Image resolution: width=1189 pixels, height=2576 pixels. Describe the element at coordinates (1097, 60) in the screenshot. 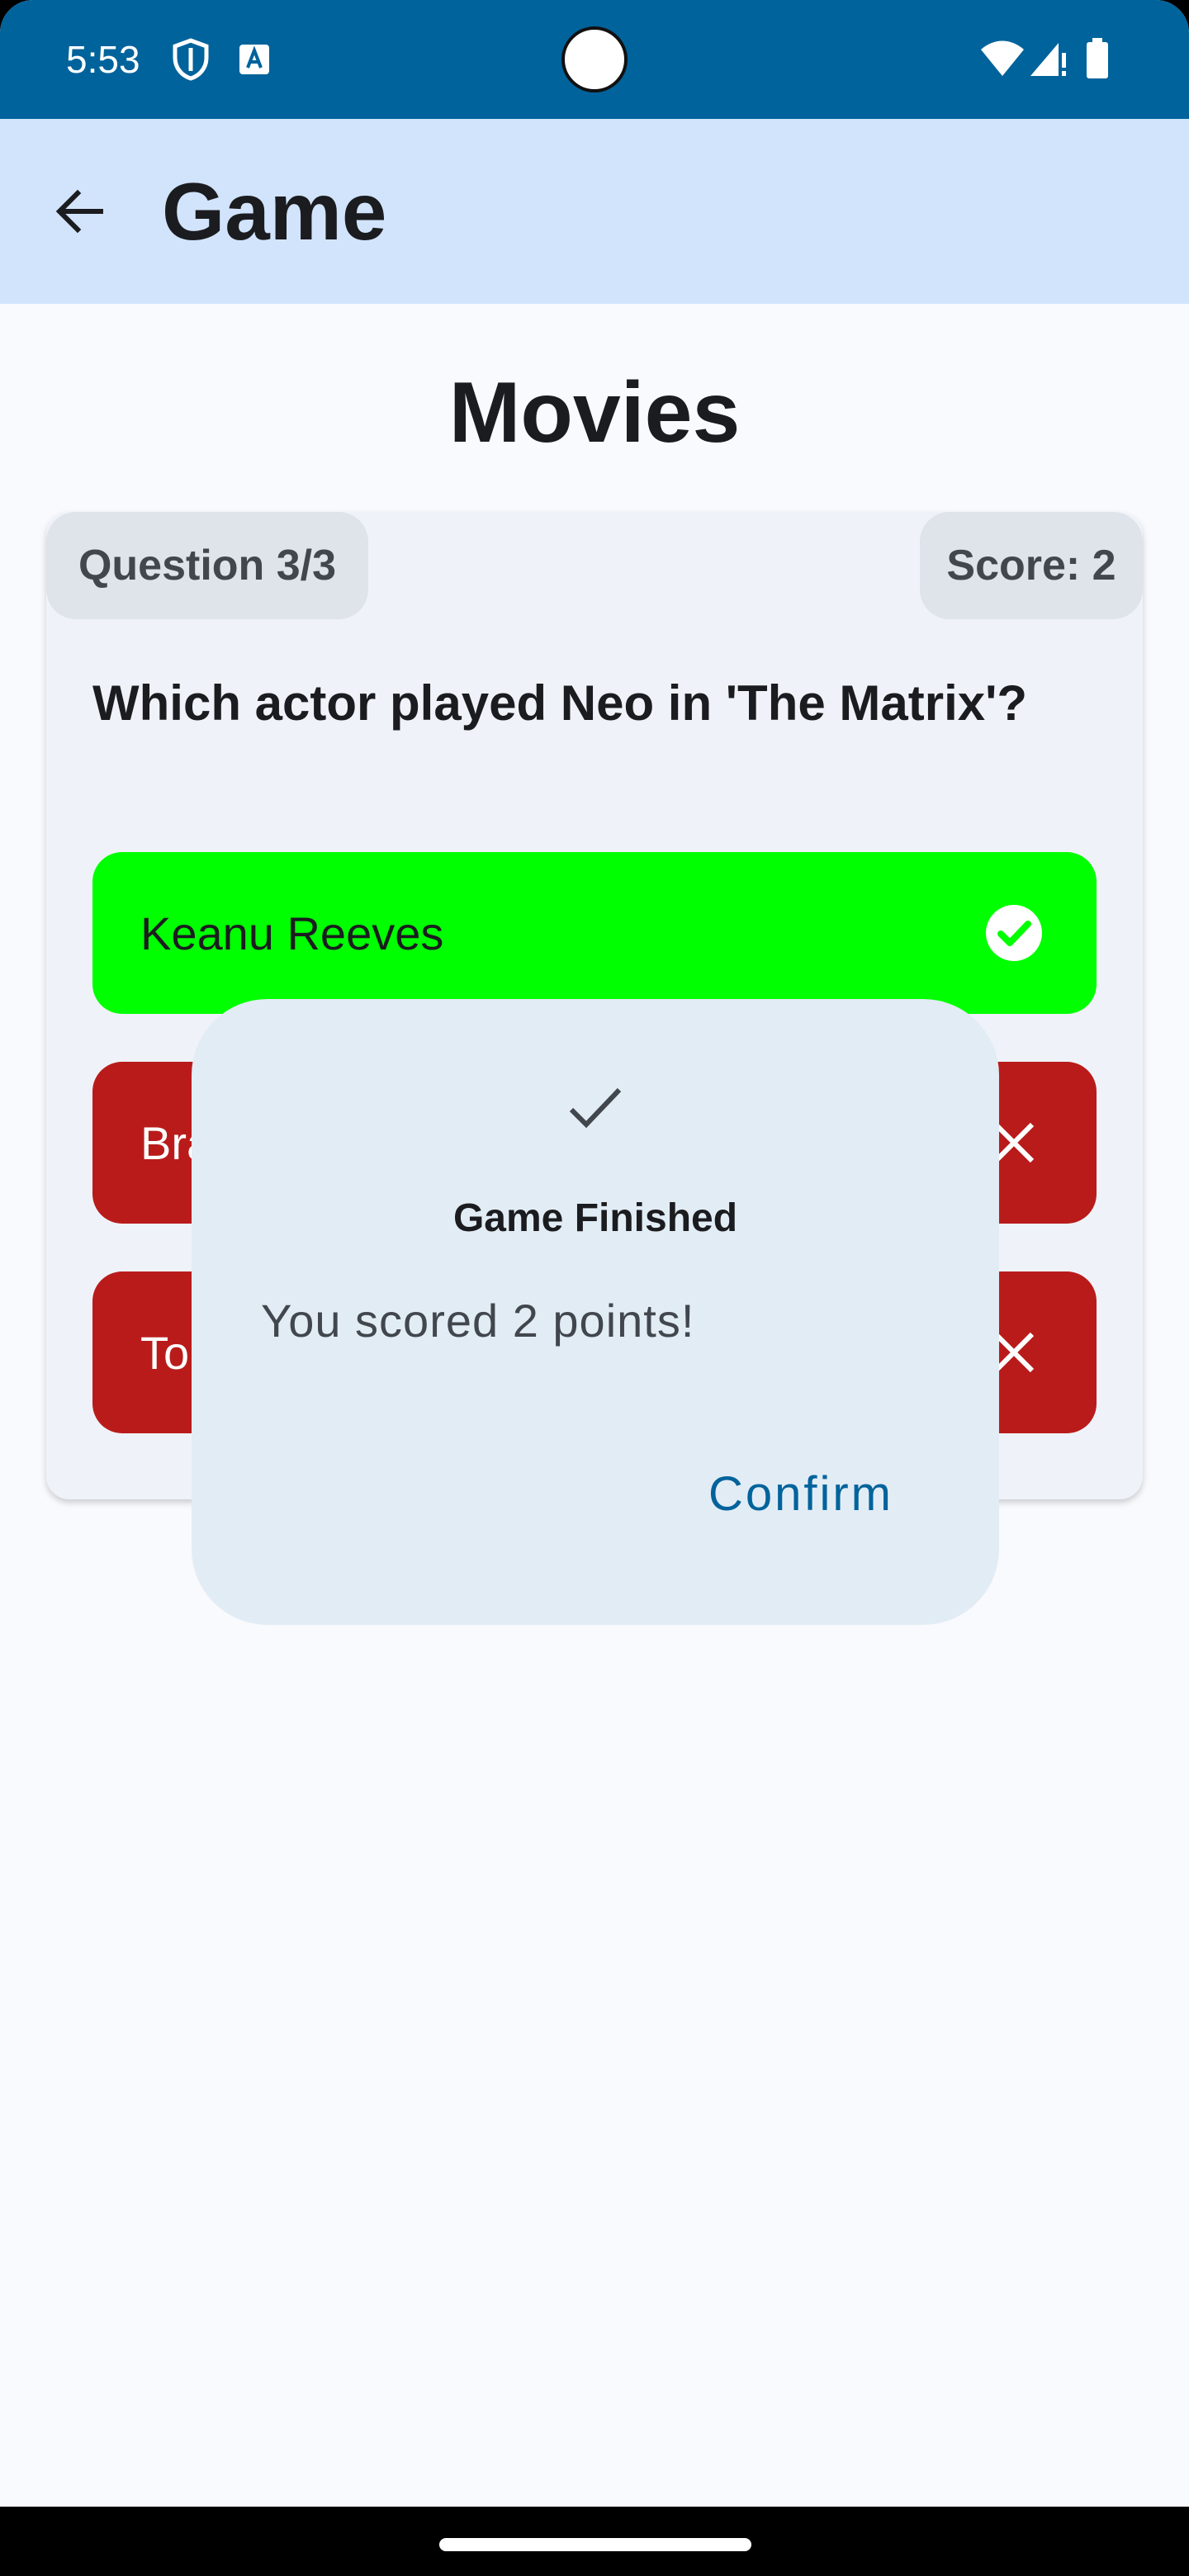

I see `battery-icon` at that location.